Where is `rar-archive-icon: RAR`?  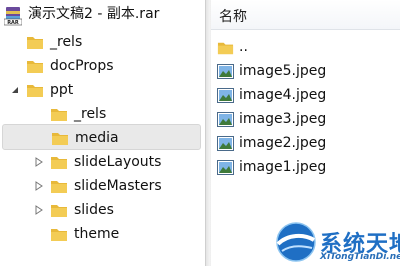 rar-archive-icon: RAR is located at coordinates (13, 16).